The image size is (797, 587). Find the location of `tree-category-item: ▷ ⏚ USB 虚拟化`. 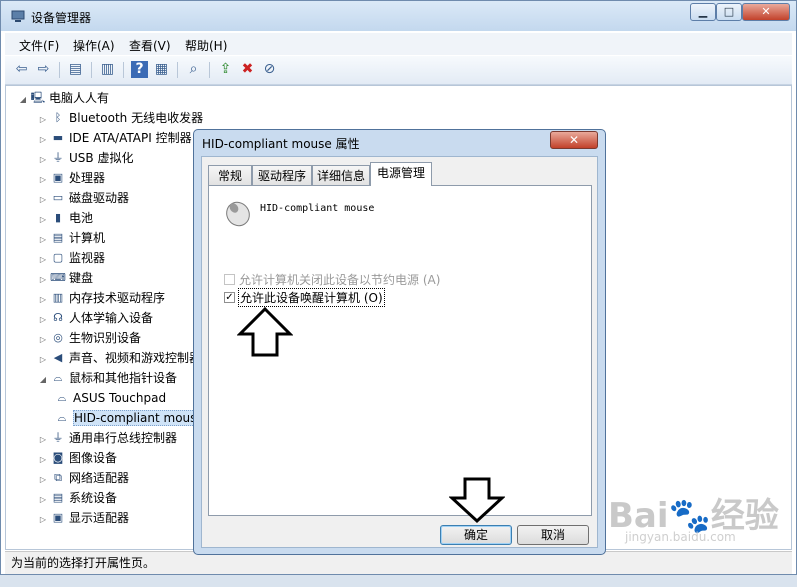

tree-category-item: ▷ ⏚ USB 虚拟化 is located at coordinates (111, 158).